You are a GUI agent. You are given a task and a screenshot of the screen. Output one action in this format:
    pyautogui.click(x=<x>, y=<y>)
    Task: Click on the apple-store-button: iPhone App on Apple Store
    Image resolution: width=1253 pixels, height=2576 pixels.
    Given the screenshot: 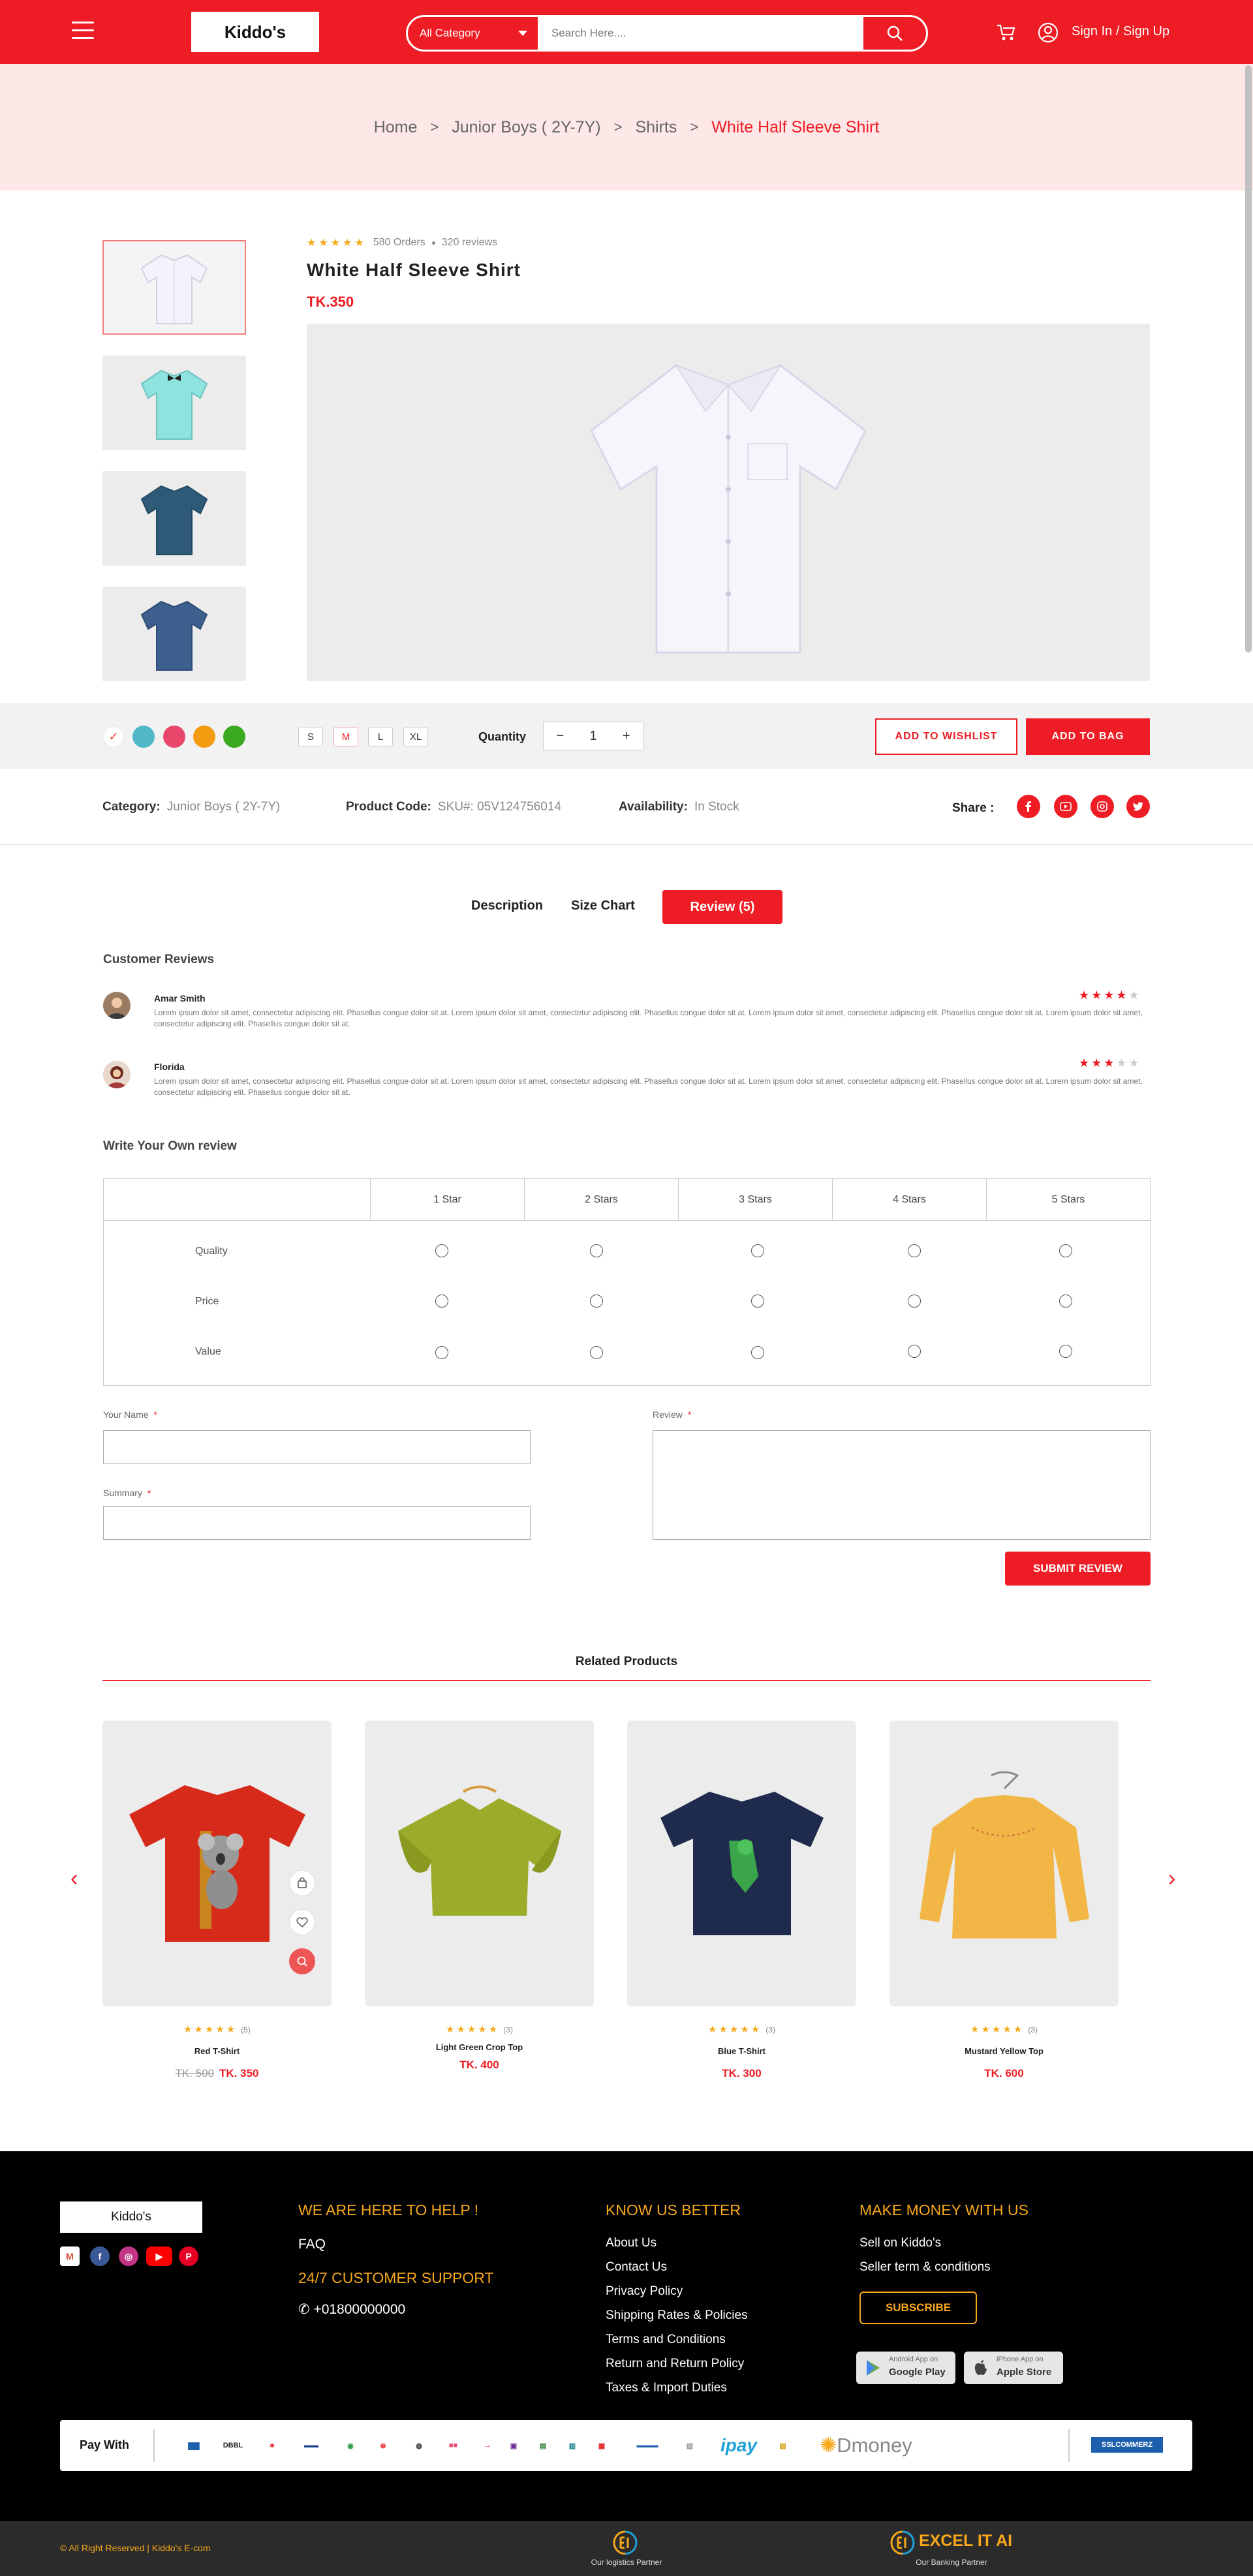 What is the action you would take?
    pyautogui.click(x=1013, y=2368)
    